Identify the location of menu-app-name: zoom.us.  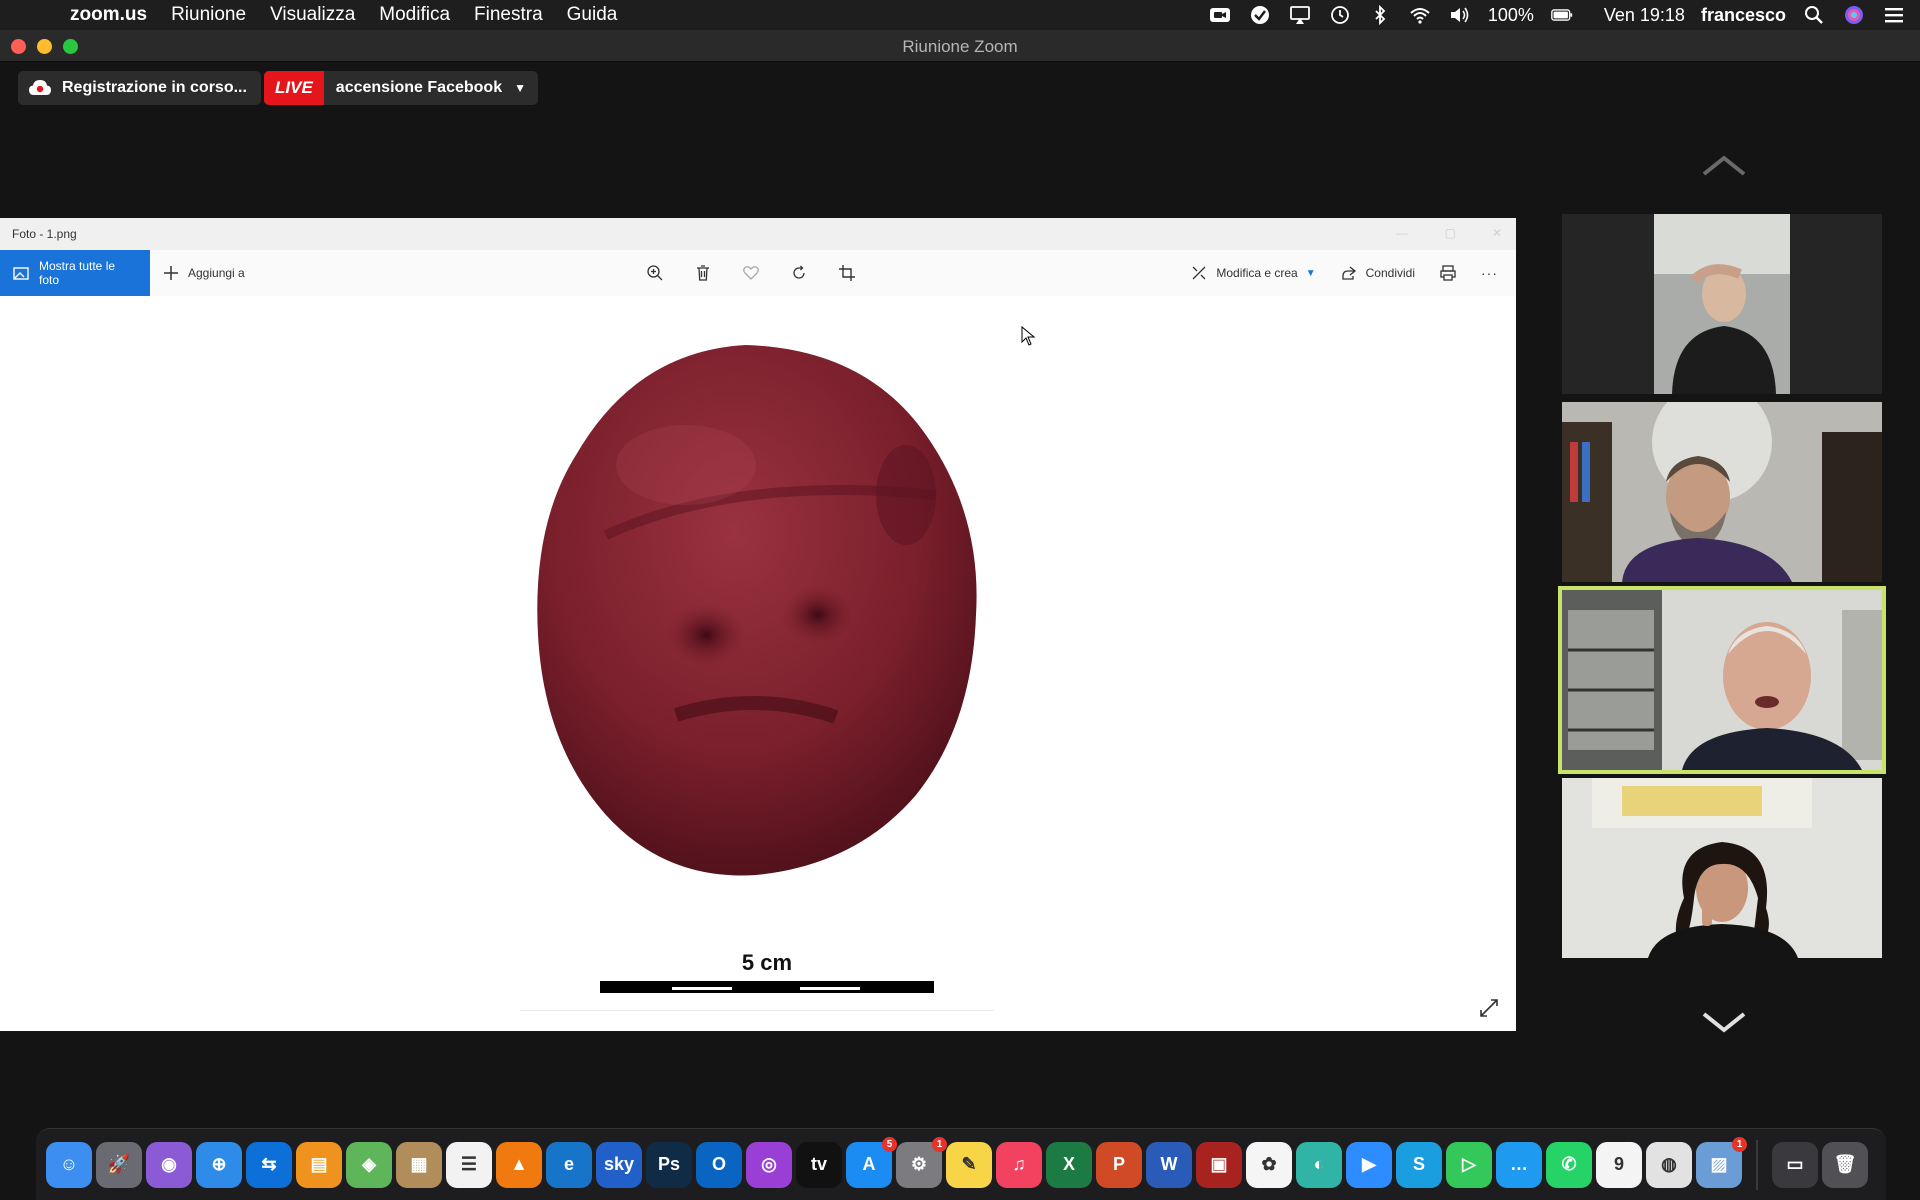
(104, 15).